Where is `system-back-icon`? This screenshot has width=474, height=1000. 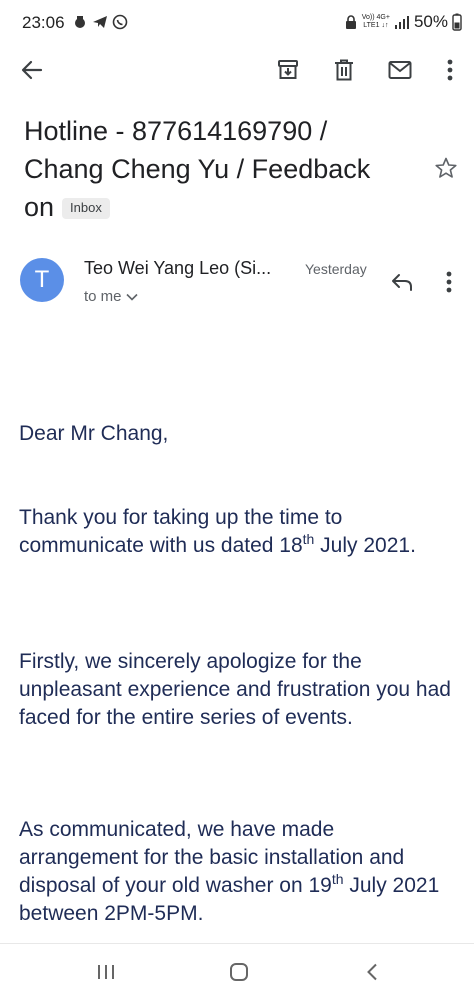
system-back-icon is located at coordinates (372, 972).